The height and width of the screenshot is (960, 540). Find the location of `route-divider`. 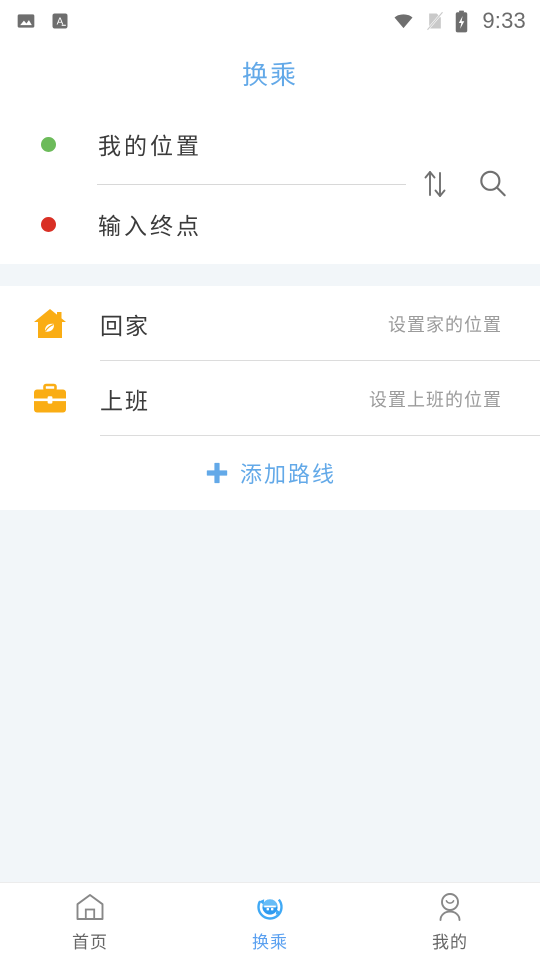

route-divider is located at coordinates (251, 184).